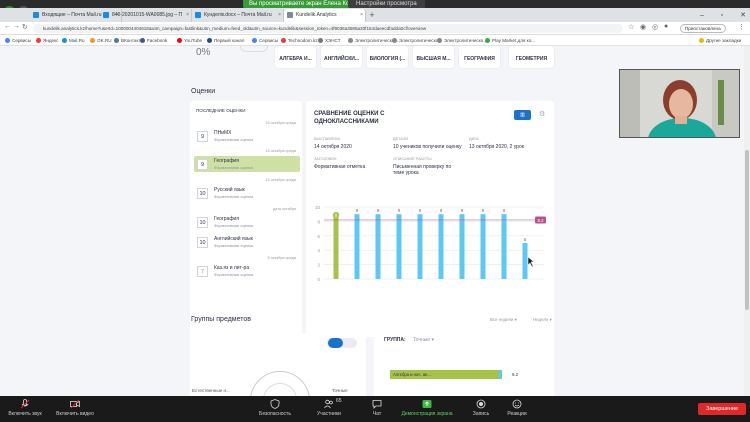 This screenshot has height=422, width=750. I want to click on bookmark-item: ХЭНСТ, so click(329, 40).